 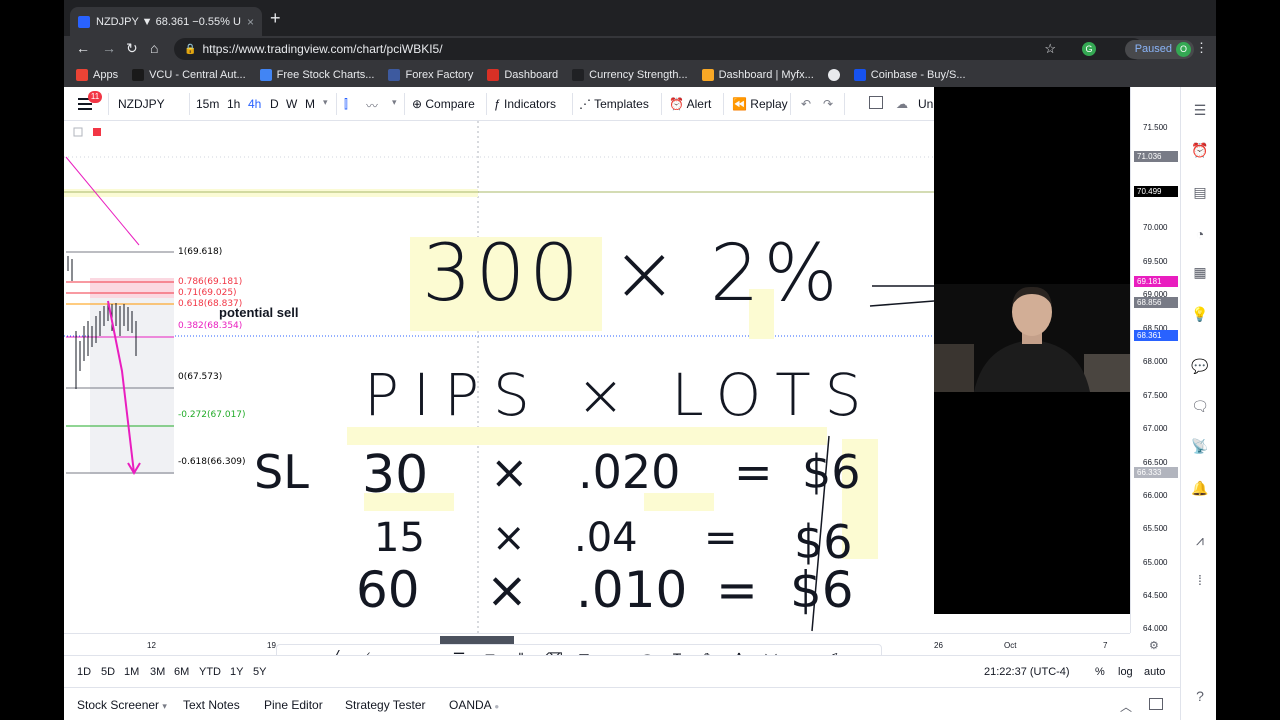 What do you see at coordinates (1100, 672) in the screenshot?
I see `percent-scale-toggle: %` at bounding box center [1100, 672].